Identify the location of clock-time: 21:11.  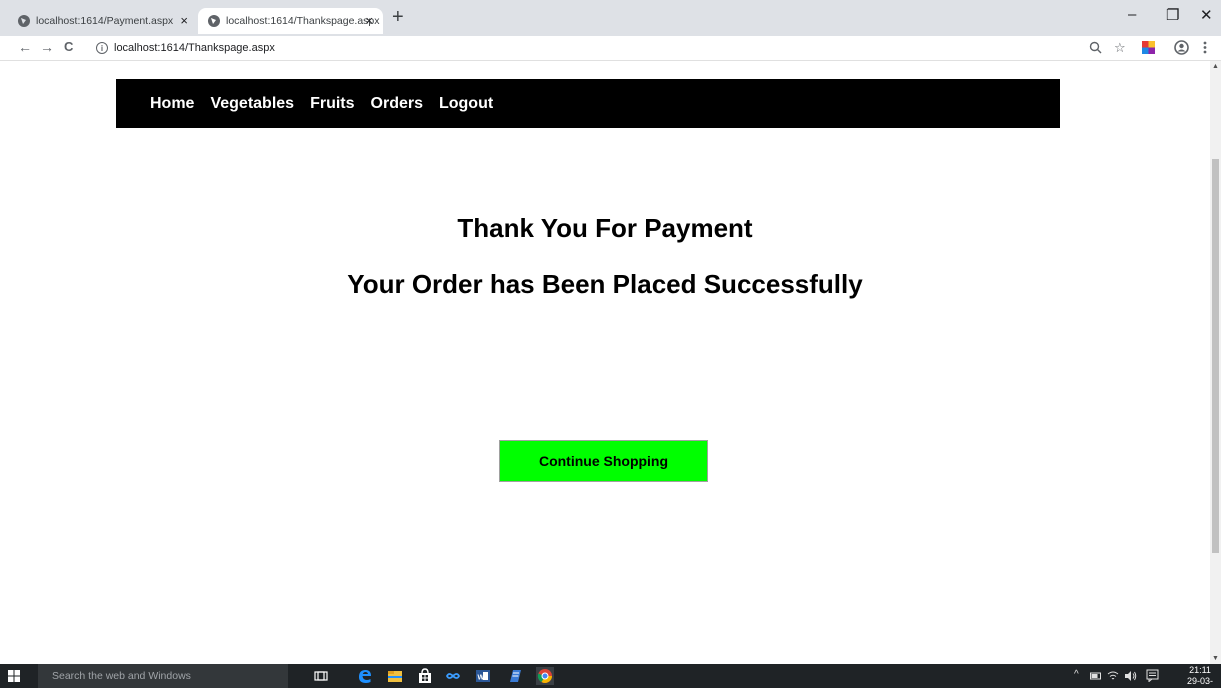
(1200, 670).